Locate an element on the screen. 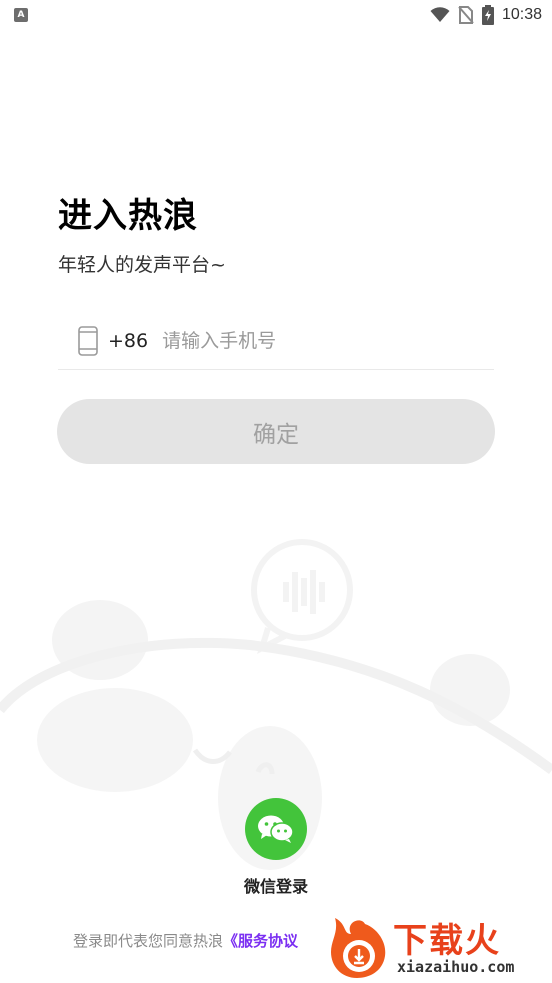 Image resolution: width=552 pixels, height=983 pixels. agreement-prefix: 登录即代表您同意热浪 is located at coordinates (148, 941).